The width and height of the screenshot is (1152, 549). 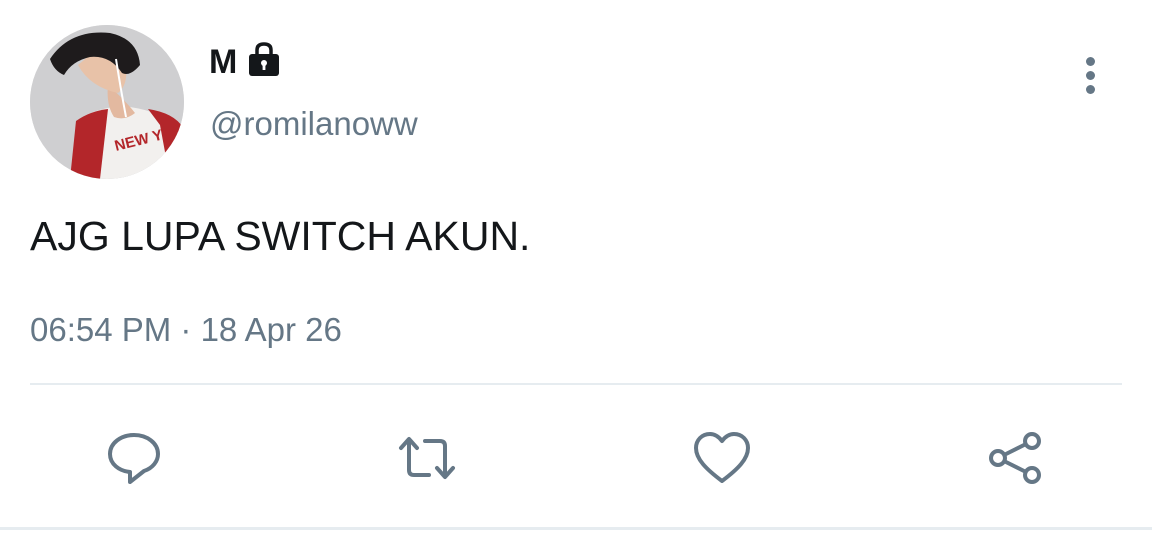 I want to click on avatar: NEW YOR, so click(x=107, y=102).